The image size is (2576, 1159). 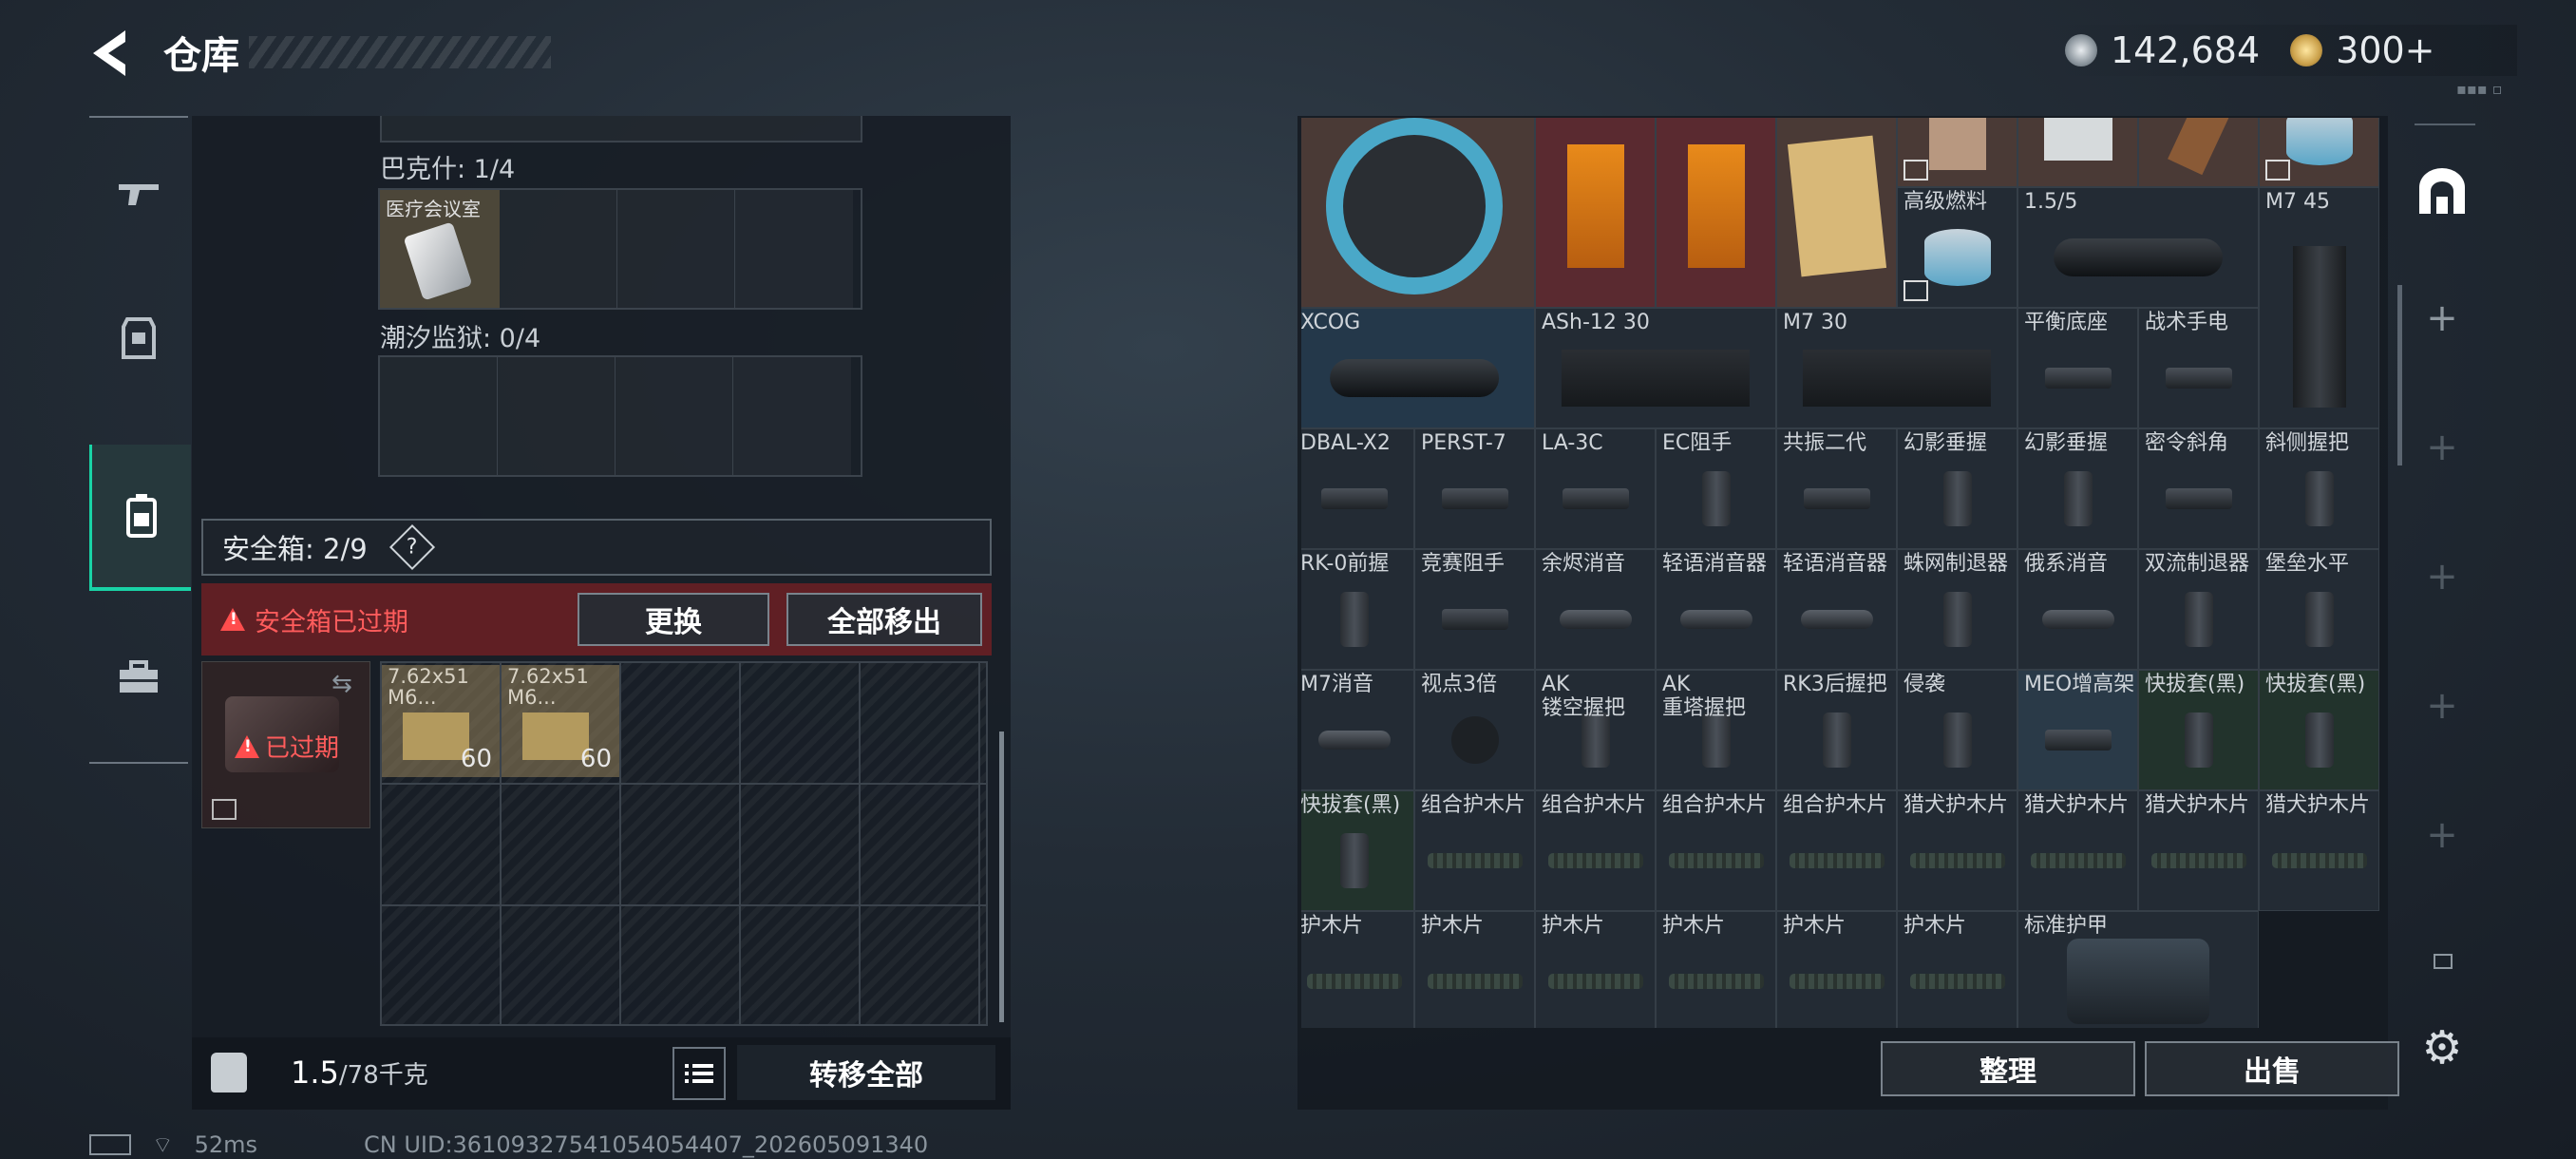 What do you see at coordinates (341, 684) in the screenshot?
I see `swap-icon: ⇆` at bounding box center [341, 684].